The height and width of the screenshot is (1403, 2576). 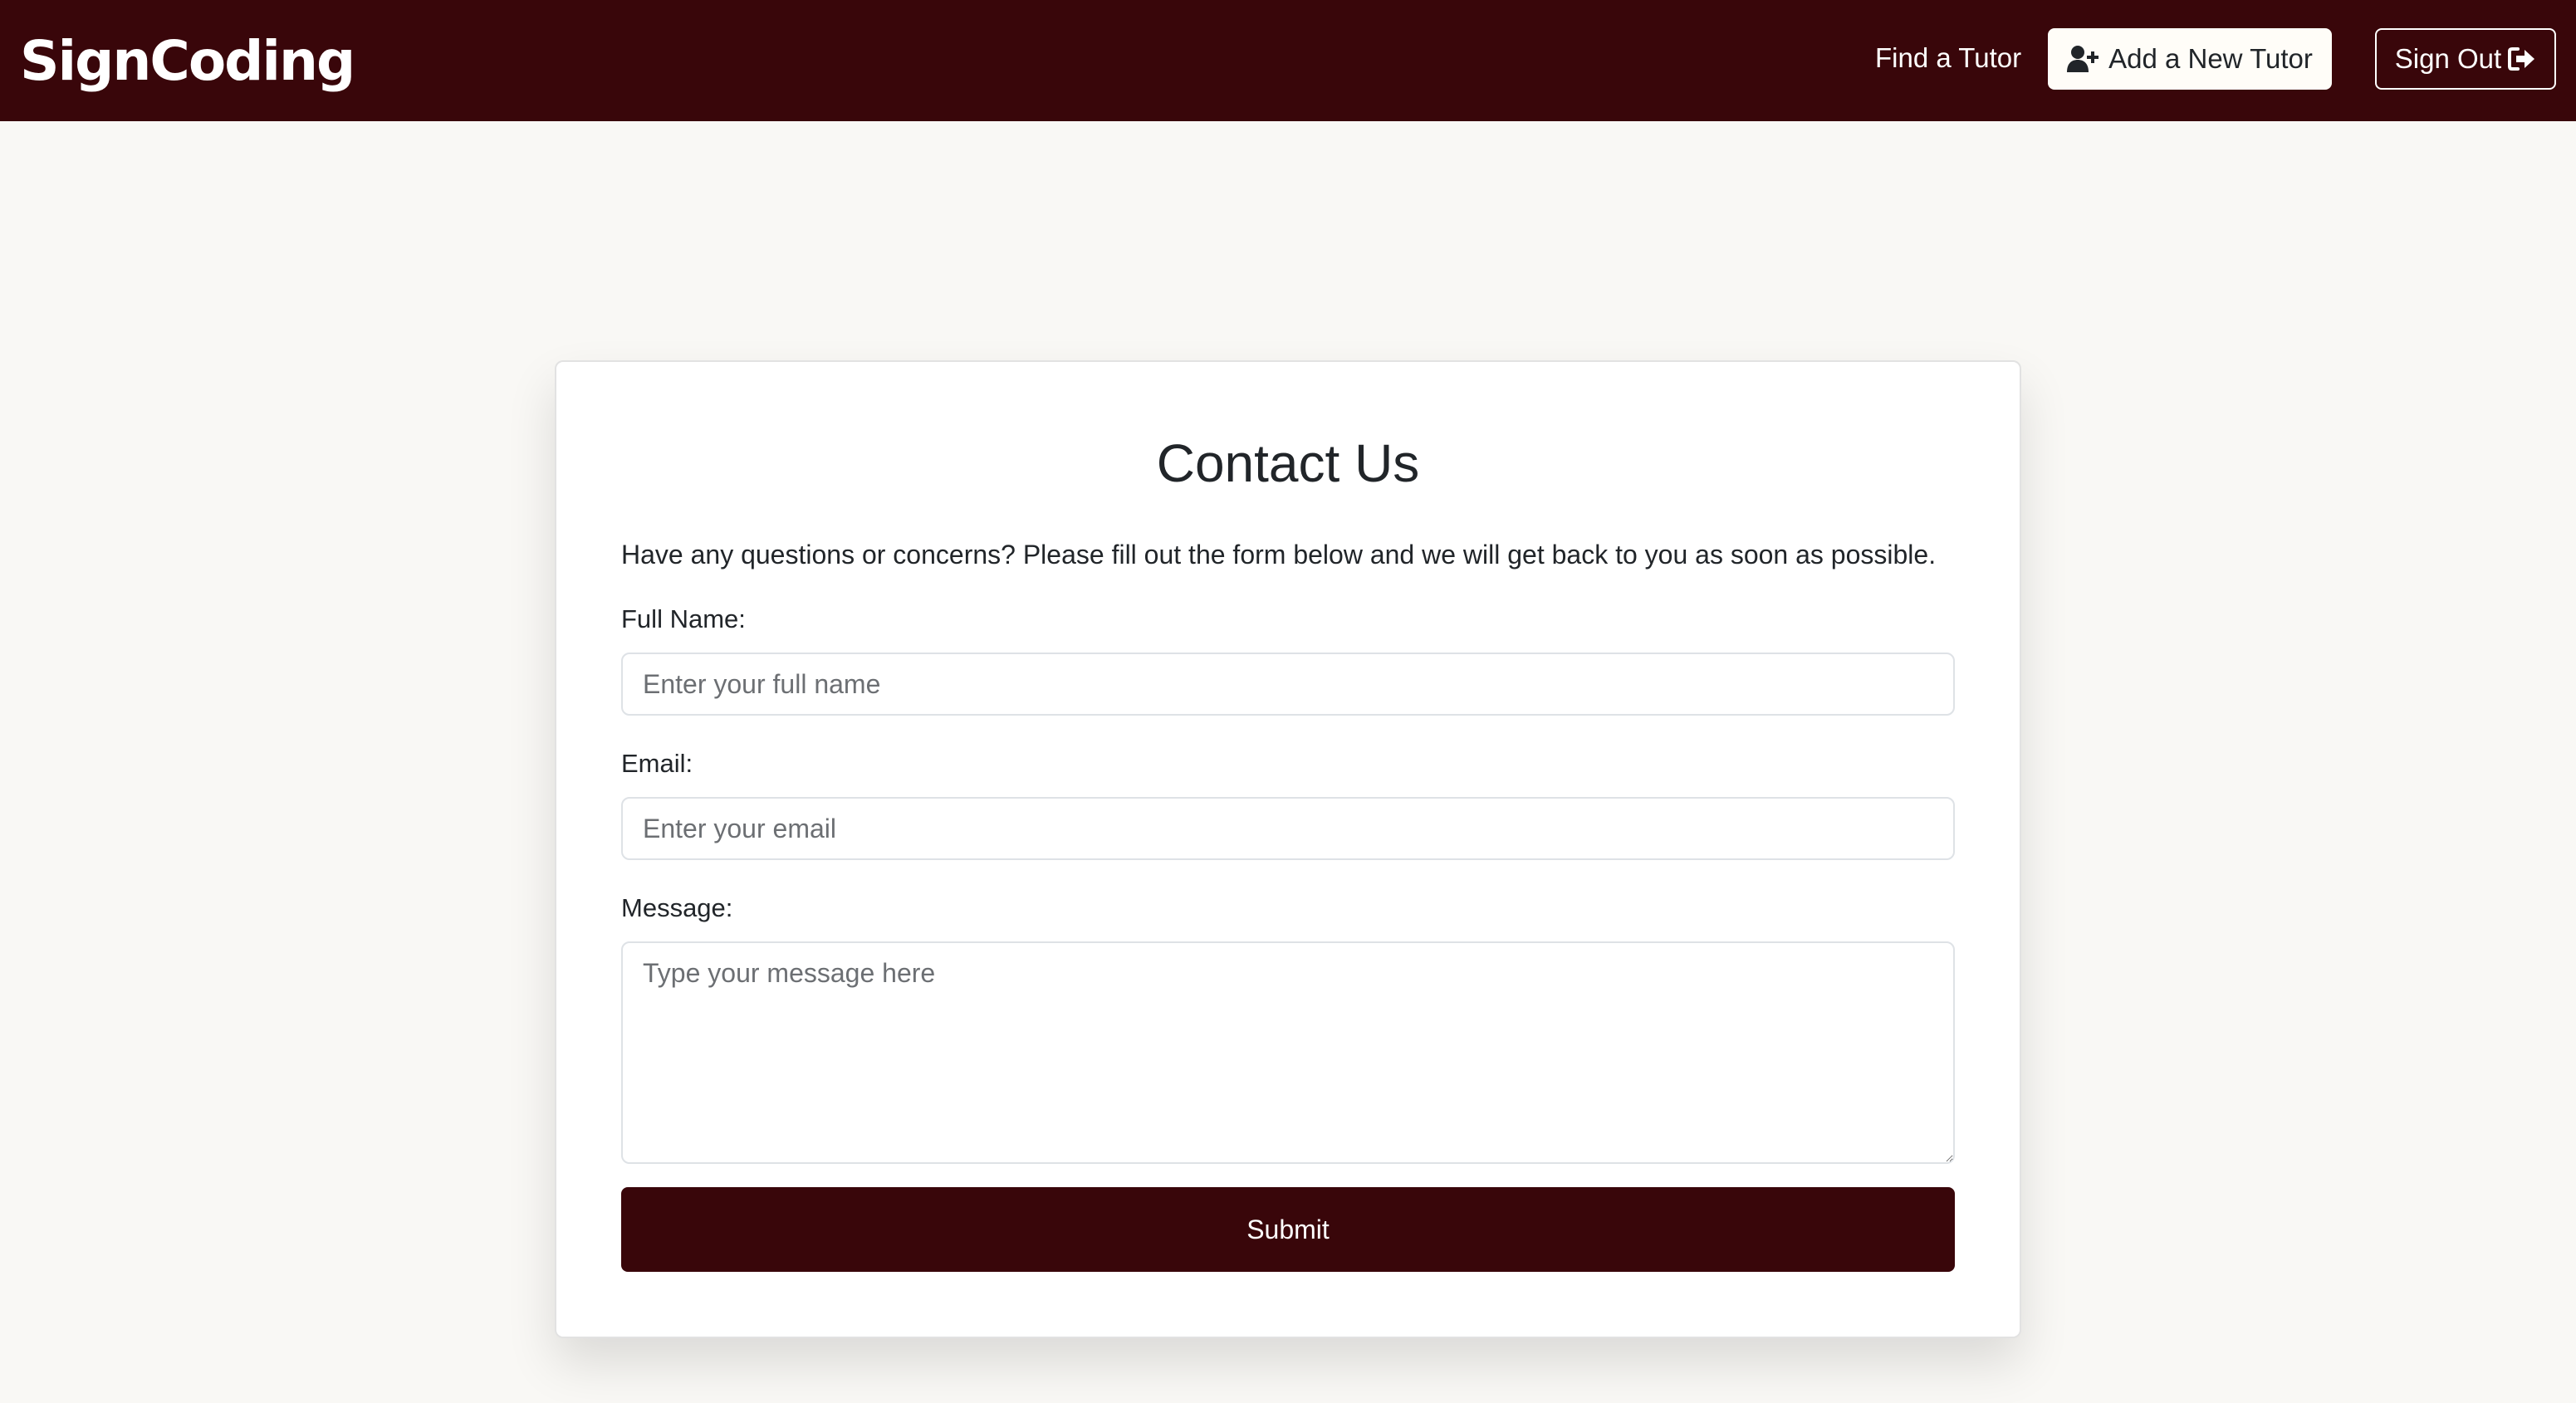 I want to click on brand-logo: SignCoding, so click(x=187, y=61).